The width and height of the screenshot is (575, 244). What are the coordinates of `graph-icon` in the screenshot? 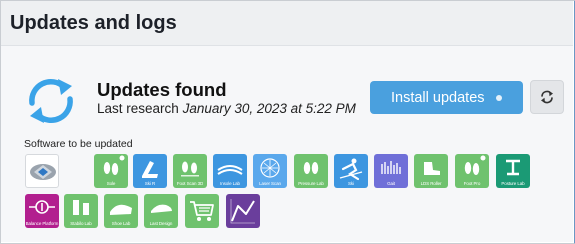 It's located at (242, 211).